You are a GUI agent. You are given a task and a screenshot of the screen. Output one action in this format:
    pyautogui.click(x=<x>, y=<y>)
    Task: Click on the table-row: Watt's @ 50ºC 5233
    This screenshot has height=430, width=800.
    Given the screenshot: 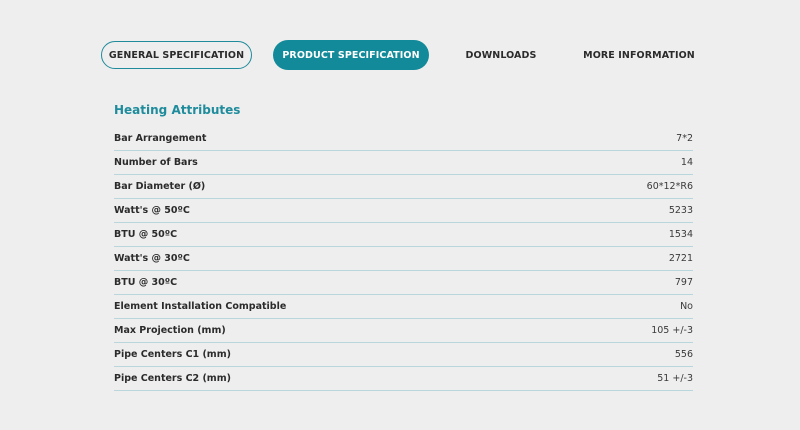 What is the action you would take?
    pyautogui.click(x=403, y=211)
    